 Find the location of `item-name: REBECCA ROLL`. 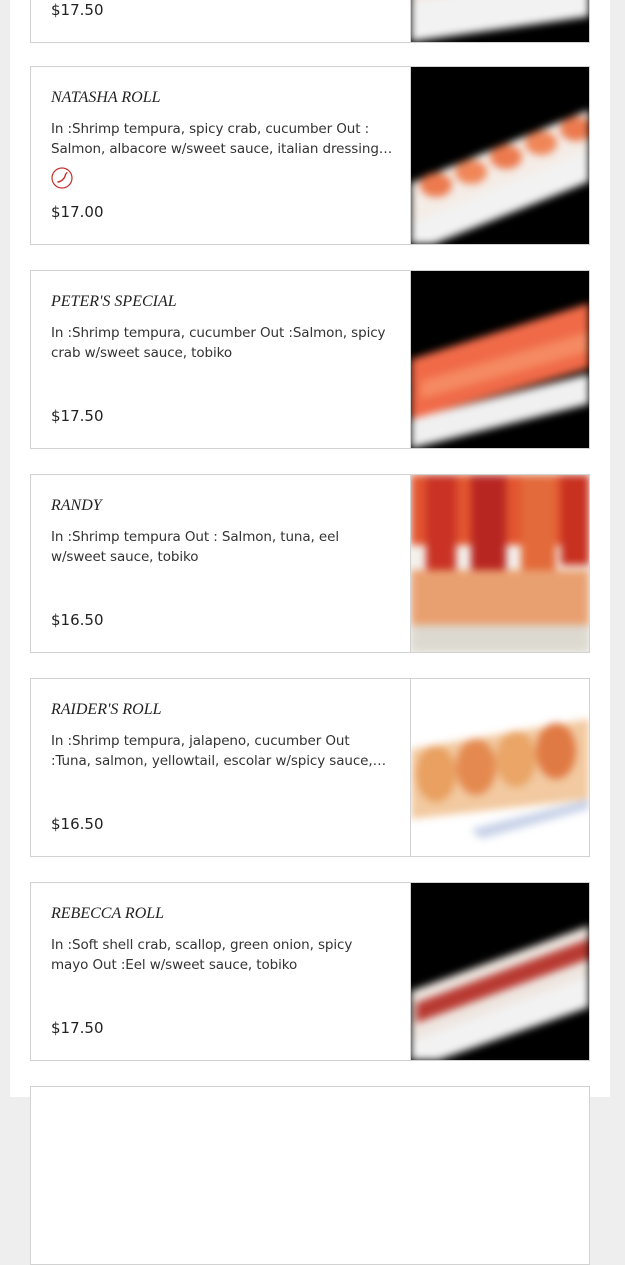

item-name: REBECCA ROLL is located at coordinates (108, 913).